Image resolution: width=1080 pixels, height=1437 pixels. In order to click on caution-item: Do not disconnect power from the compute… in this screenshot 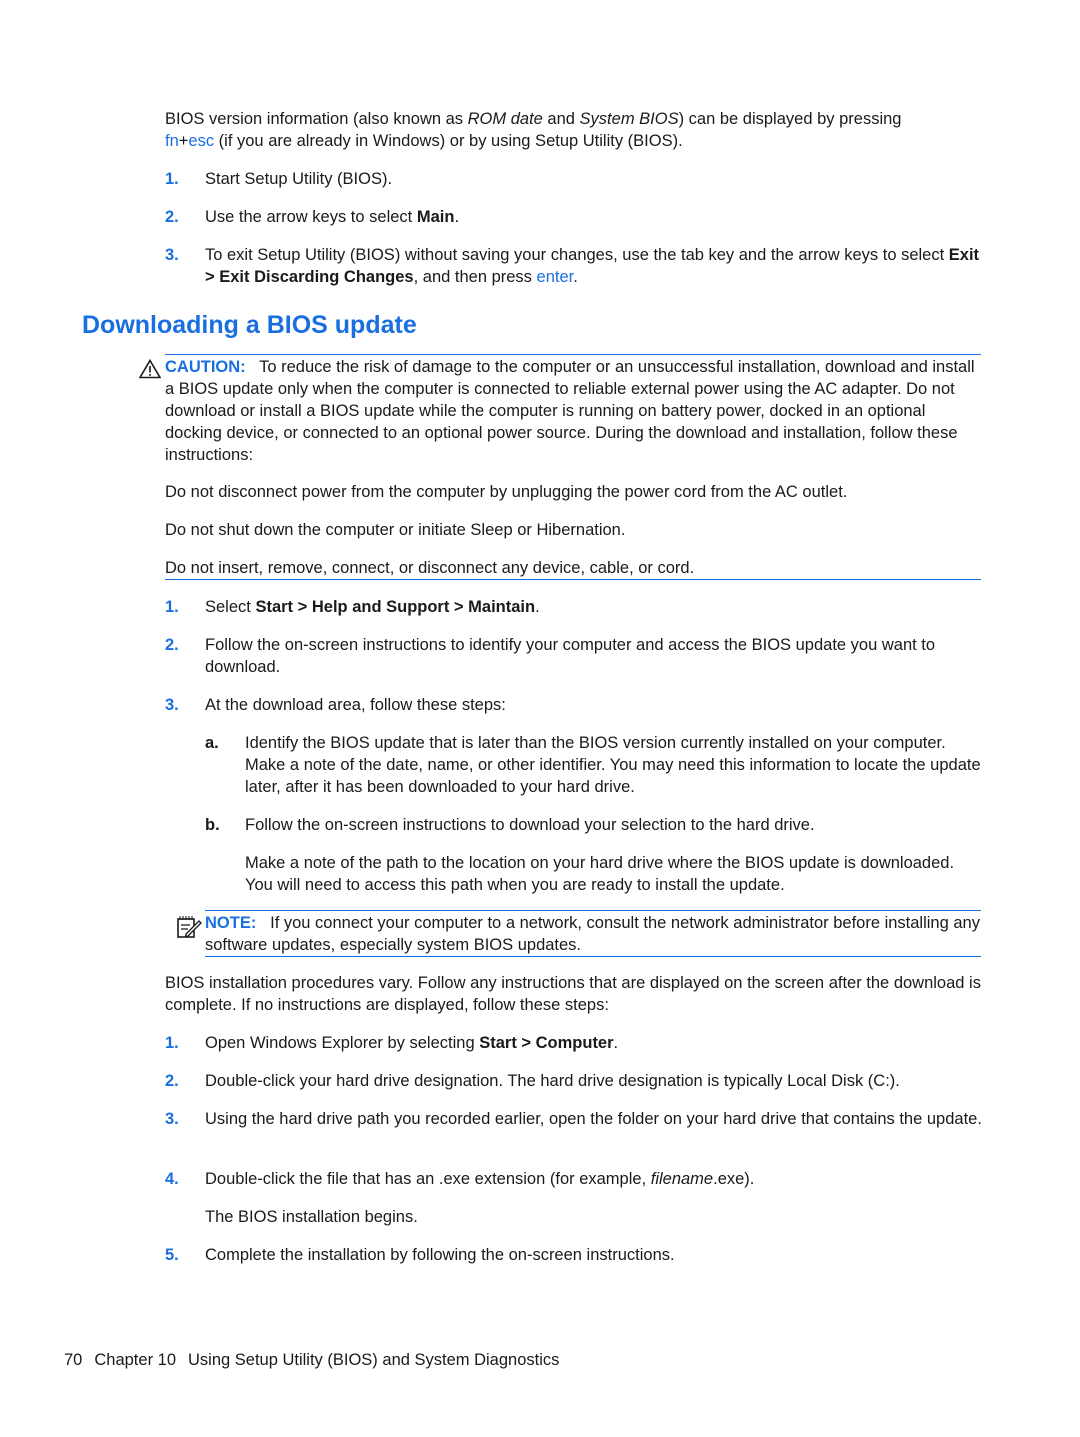, I will do `click(506, 492)`.